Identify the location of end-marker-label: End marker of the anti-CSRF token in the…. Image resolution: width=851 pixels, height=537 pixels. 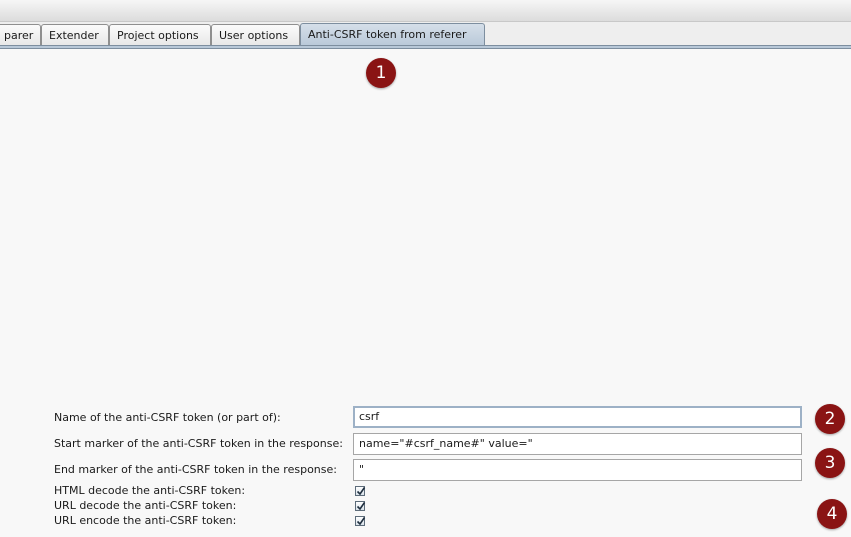
(195, 469).